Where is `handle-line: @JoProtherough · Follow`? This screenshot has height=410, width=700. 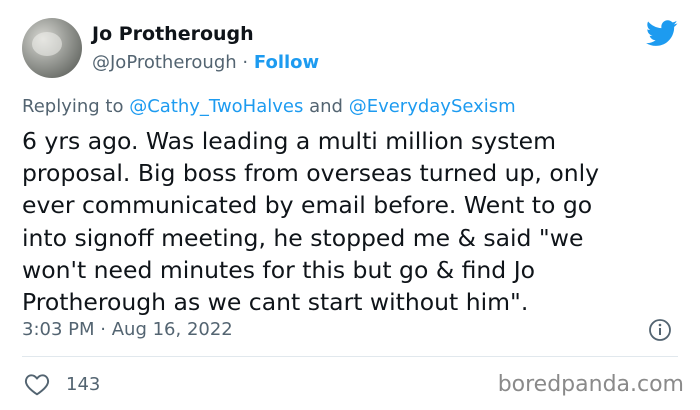 handle-line: @JoProtherough · Follow is located at coordinates (205, 63).